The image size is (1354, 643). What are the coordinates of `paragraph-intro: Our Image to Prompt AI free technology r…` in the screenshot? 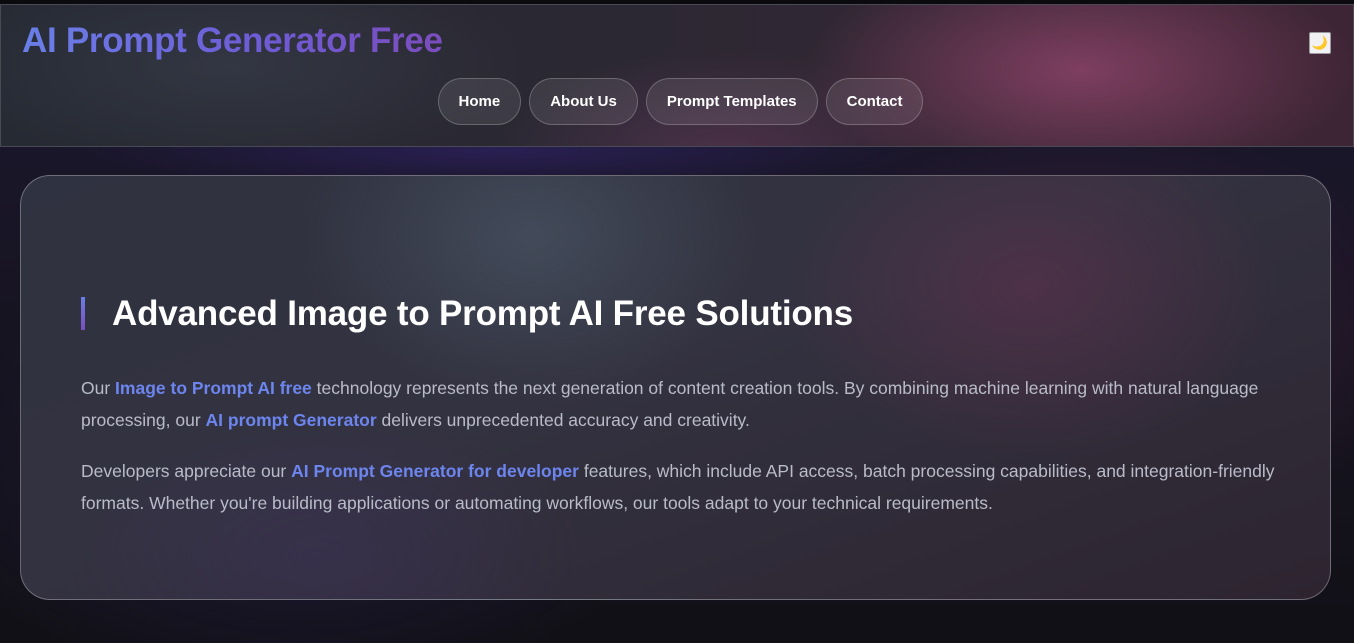 It's located at (681, 404).